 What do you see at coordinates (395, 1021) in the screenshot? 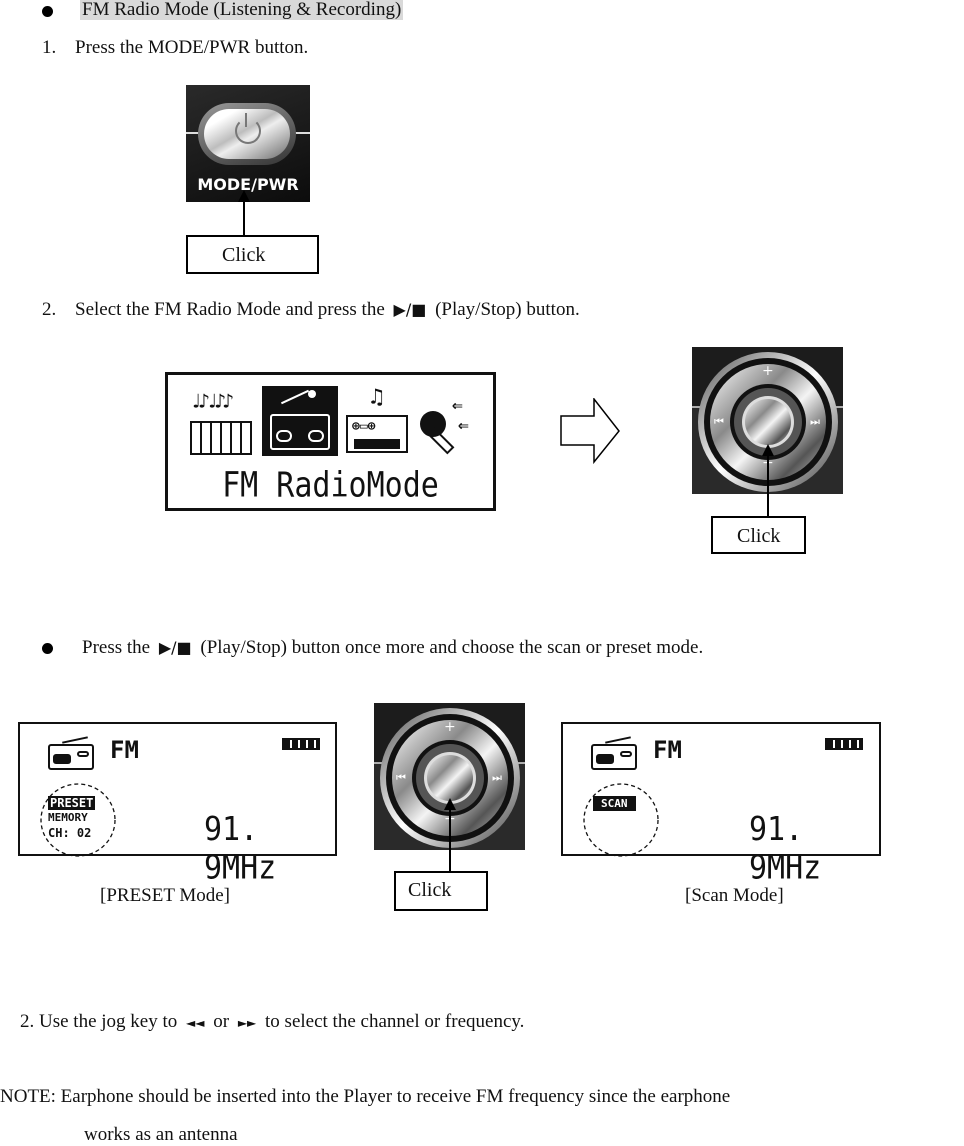
I see `step-text-after: to select the channel or frequency.` at bounding box center [395, 1021].